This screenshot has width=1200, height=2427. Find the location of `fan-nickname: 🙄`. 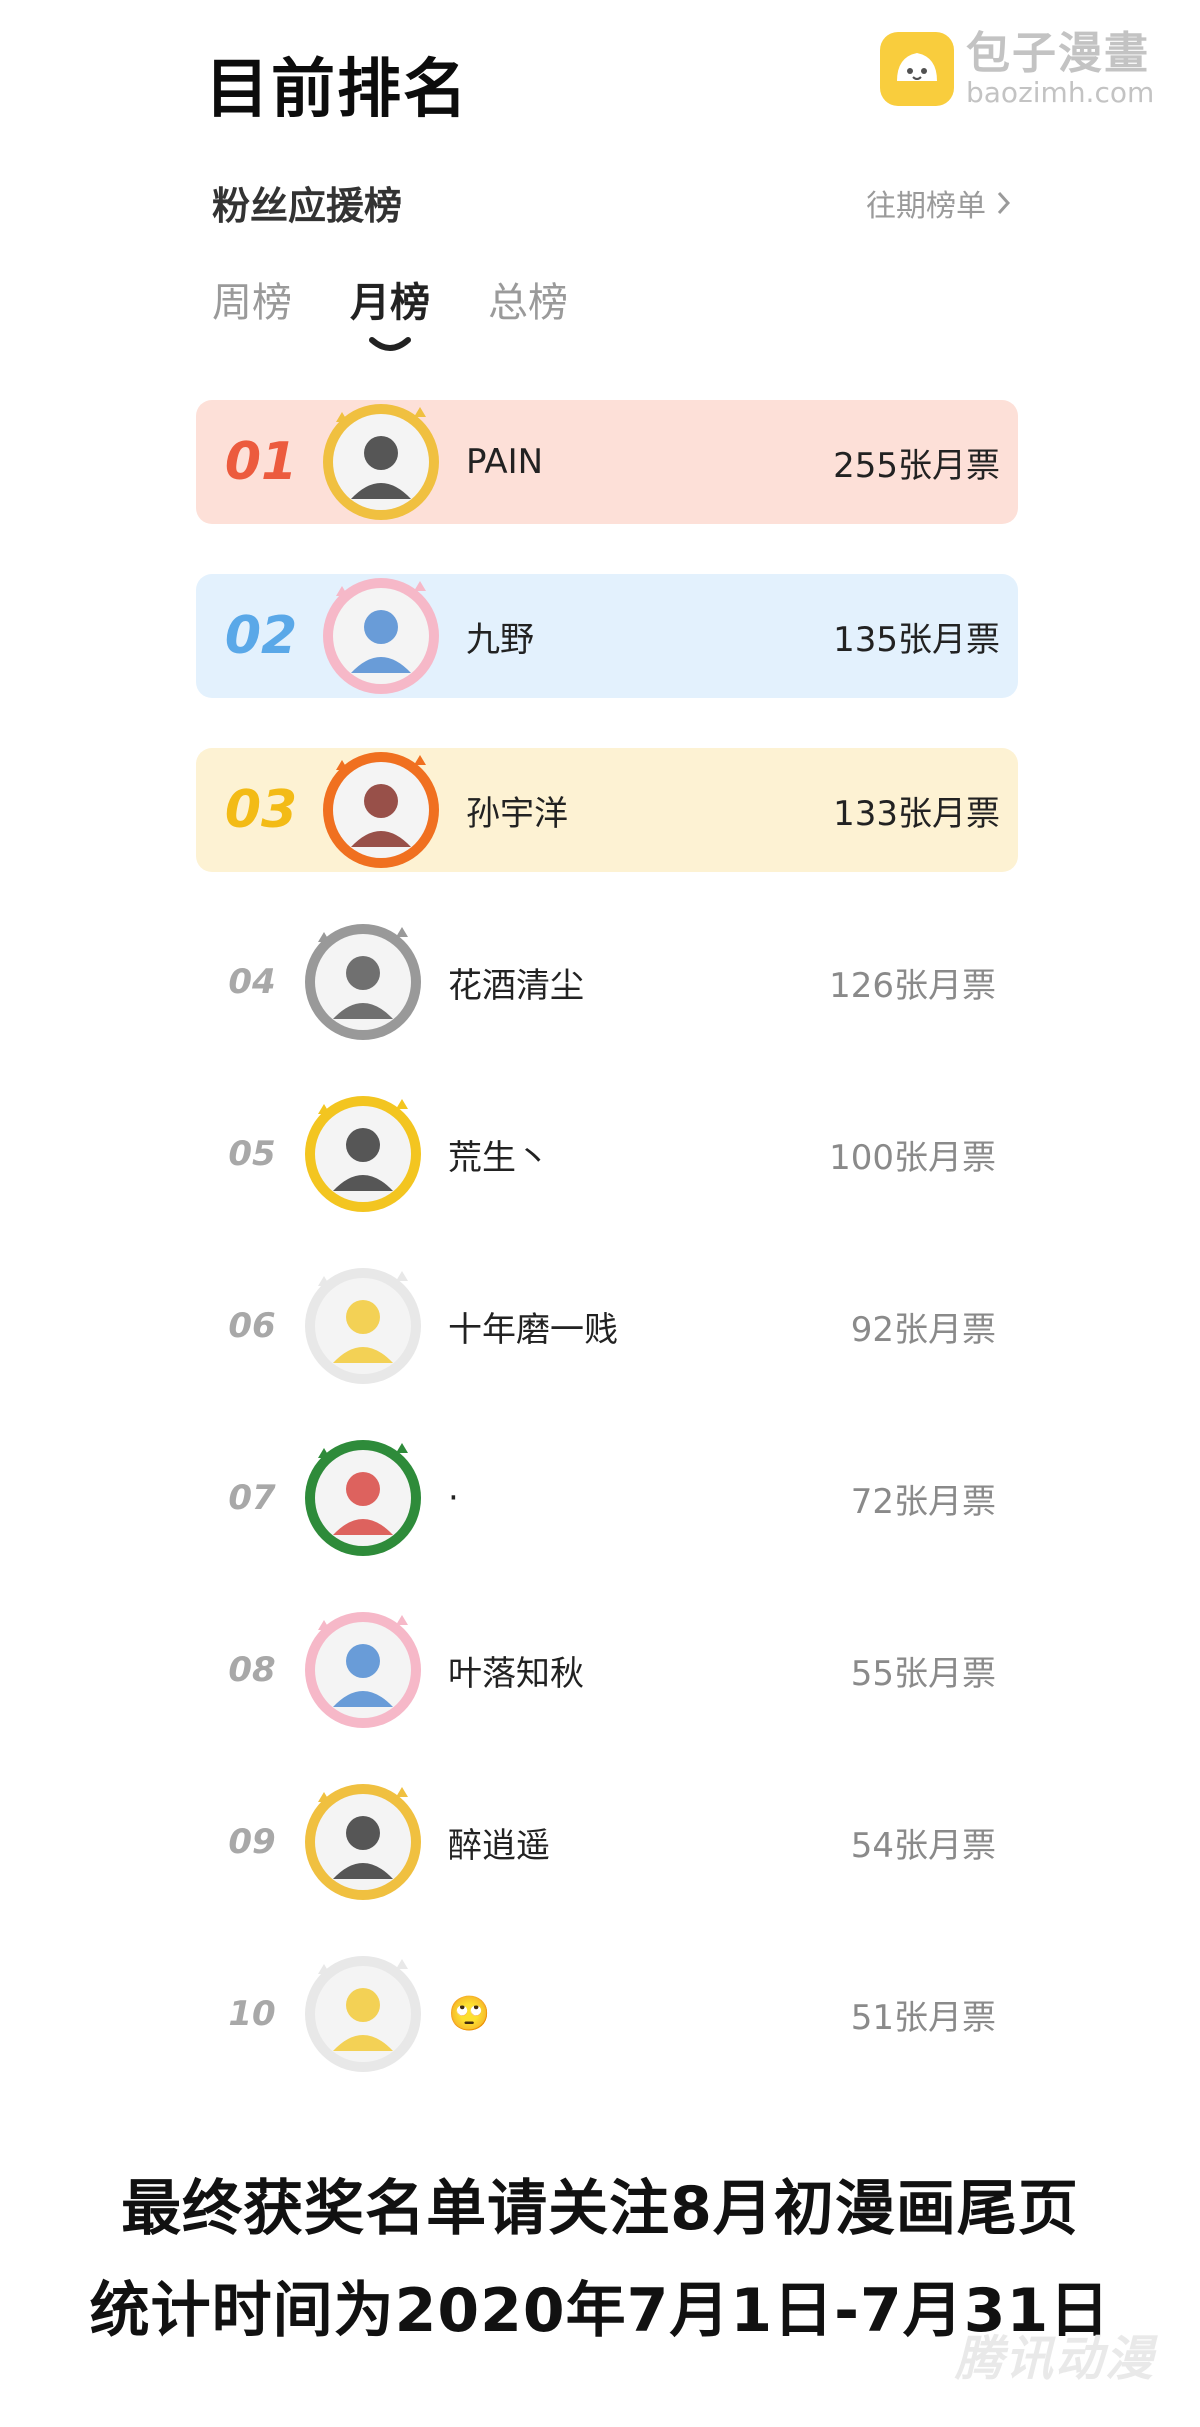

fan-nickname: 🙄 is located at coordinates (469, 2014).